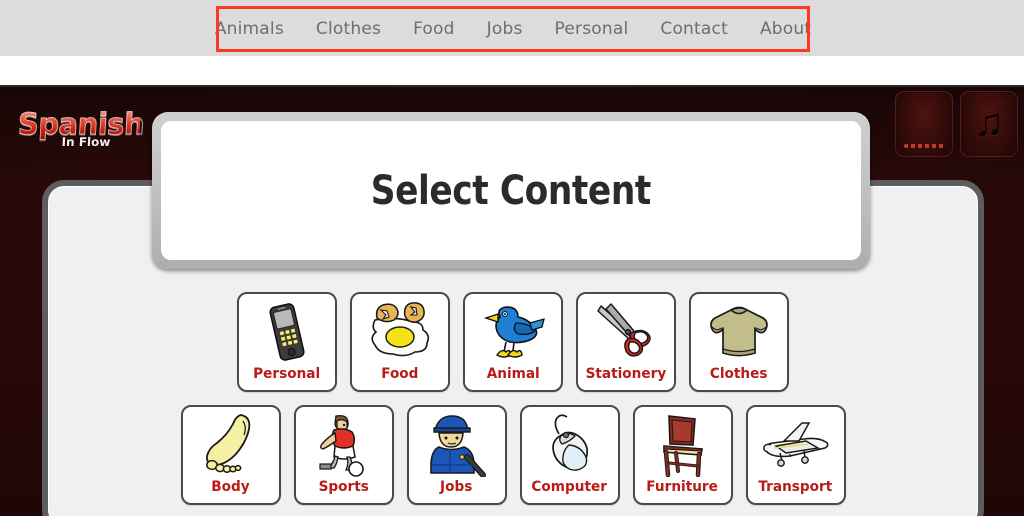 Image resolution: width=1024 pixels, height=516 pixels. I want to click on chair-icon, so click(683, 445).